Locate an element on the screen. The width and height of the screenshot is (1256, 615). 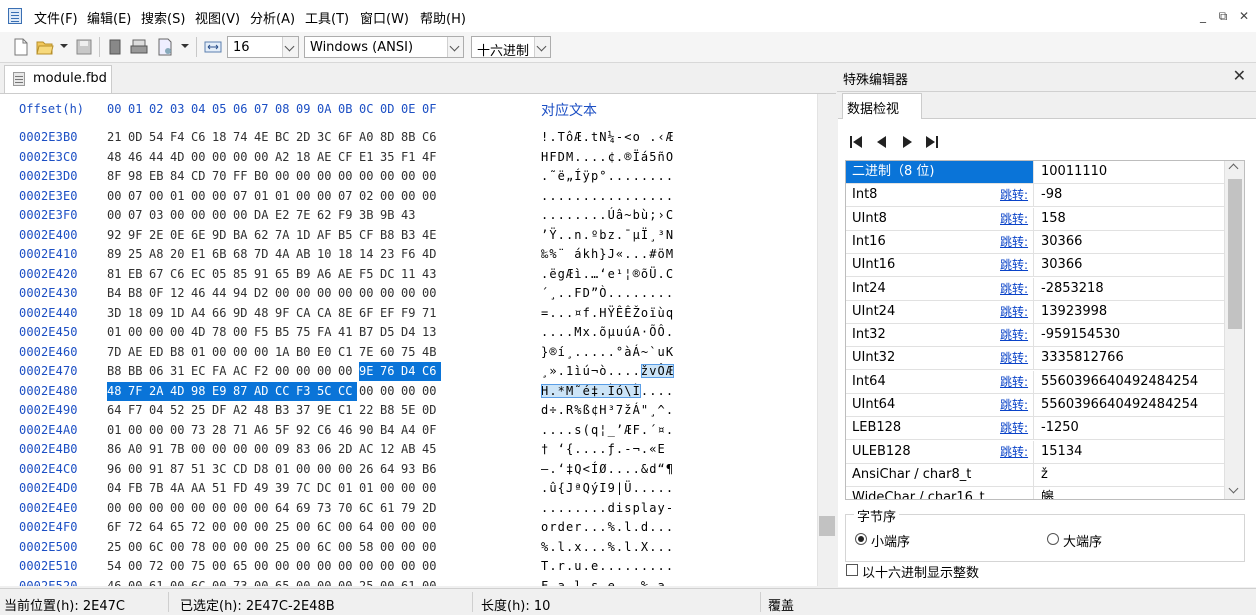
inspector-value: ž is located at coordinates (1044, 475).